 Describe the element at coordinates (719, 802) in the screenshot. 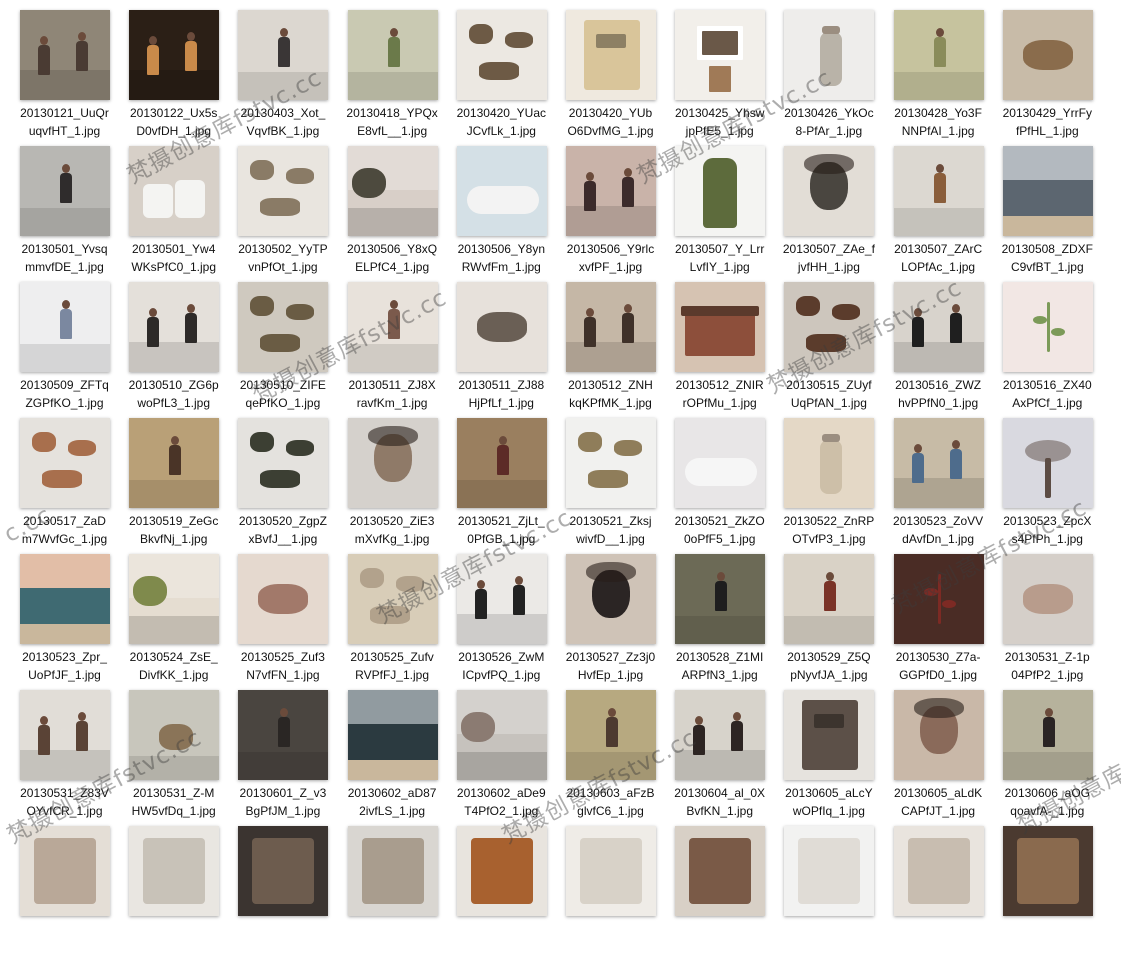

I see `file-name: 20130604_al_0X BvfKN_1.jpg` at that location.